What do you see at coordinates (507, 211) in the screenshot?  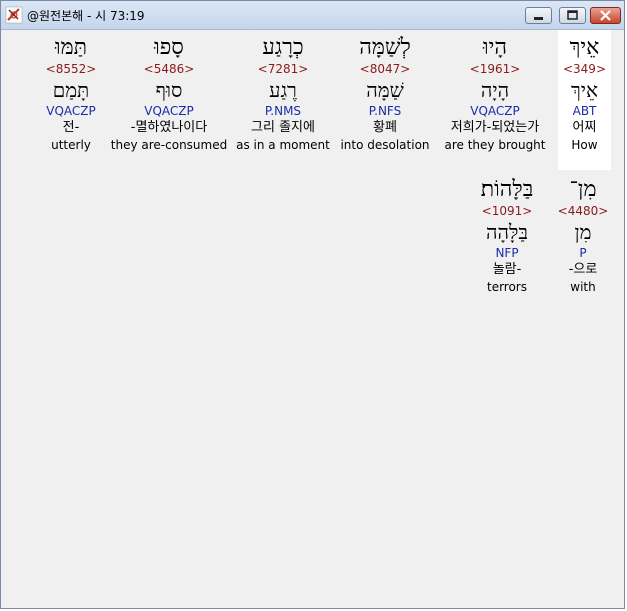 I see `strong-number: <1091>` at bounding box center [507, 211].